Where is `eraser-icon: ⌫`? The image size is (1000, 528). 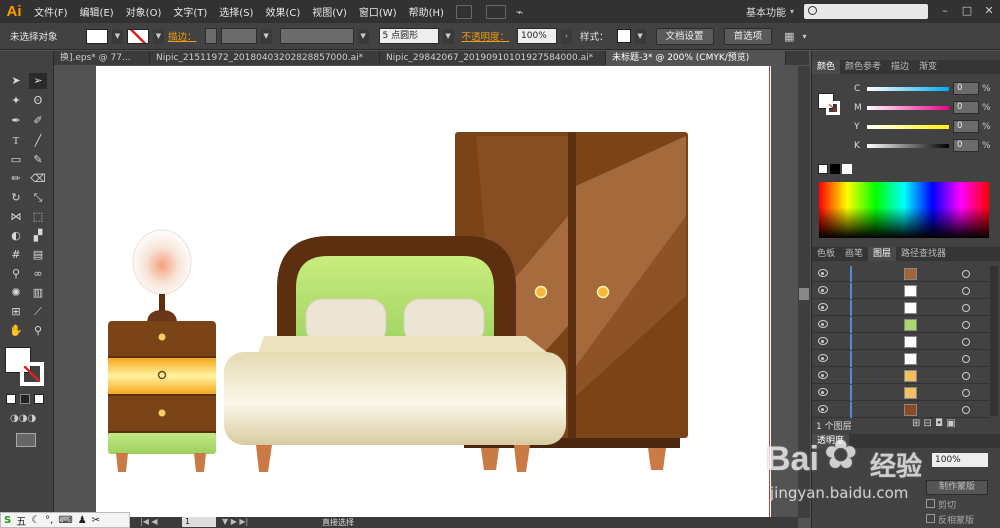 eraser-icon: ⌫ is located at coordinates (38, 179).